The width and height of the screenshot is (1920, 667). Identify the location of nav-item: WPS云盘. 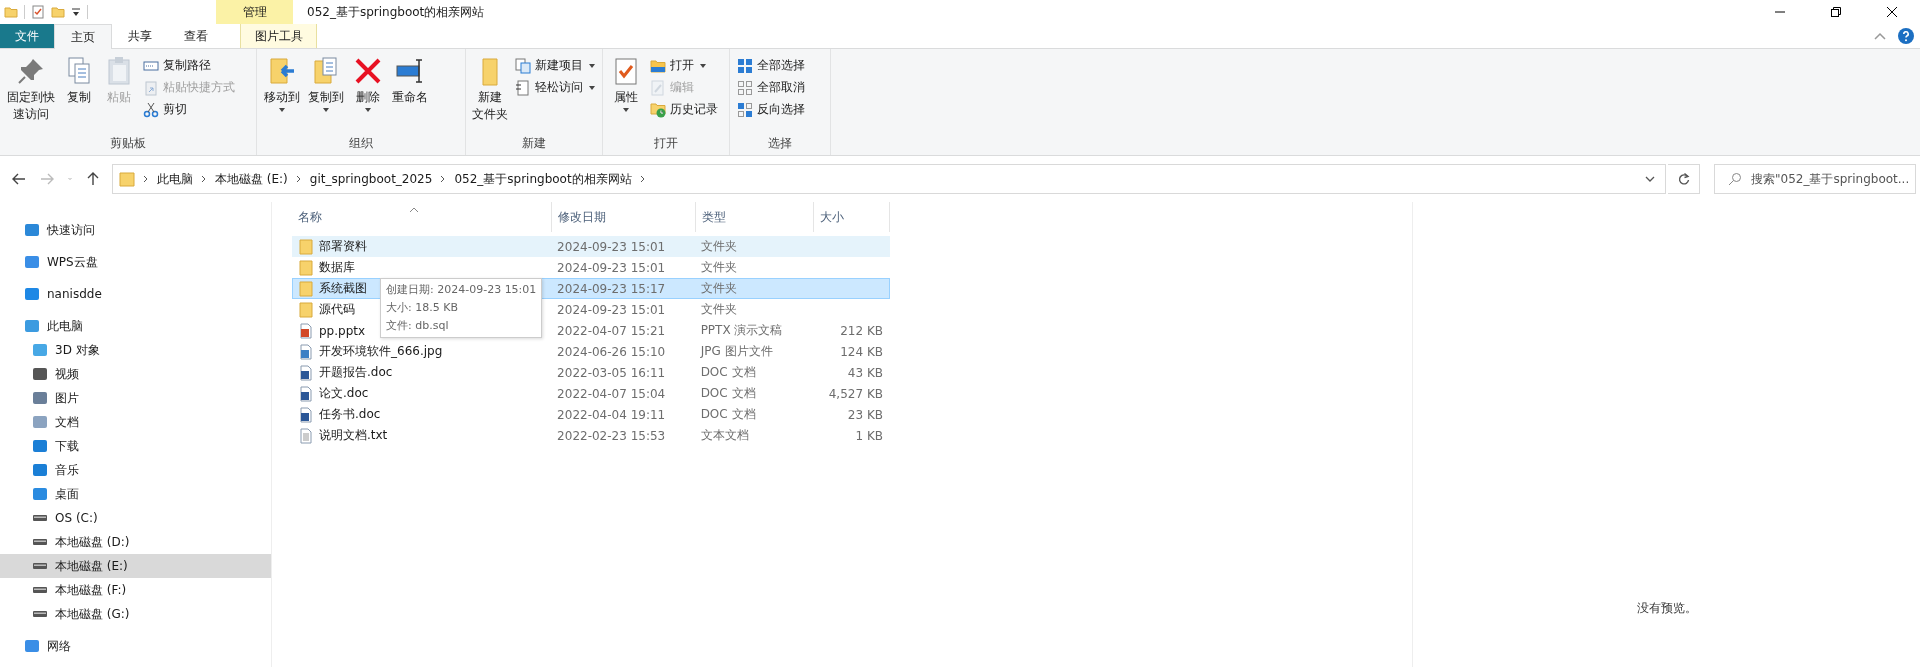
(135, 262).